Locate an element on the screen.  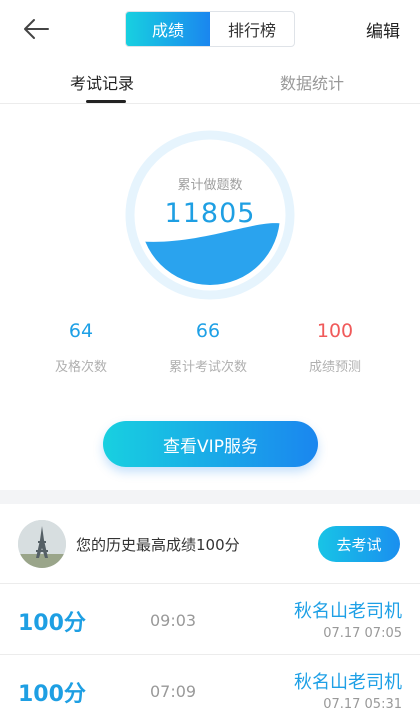
stat-score-prediction: 100 成绩预测 is located at coordinates (335, 347).